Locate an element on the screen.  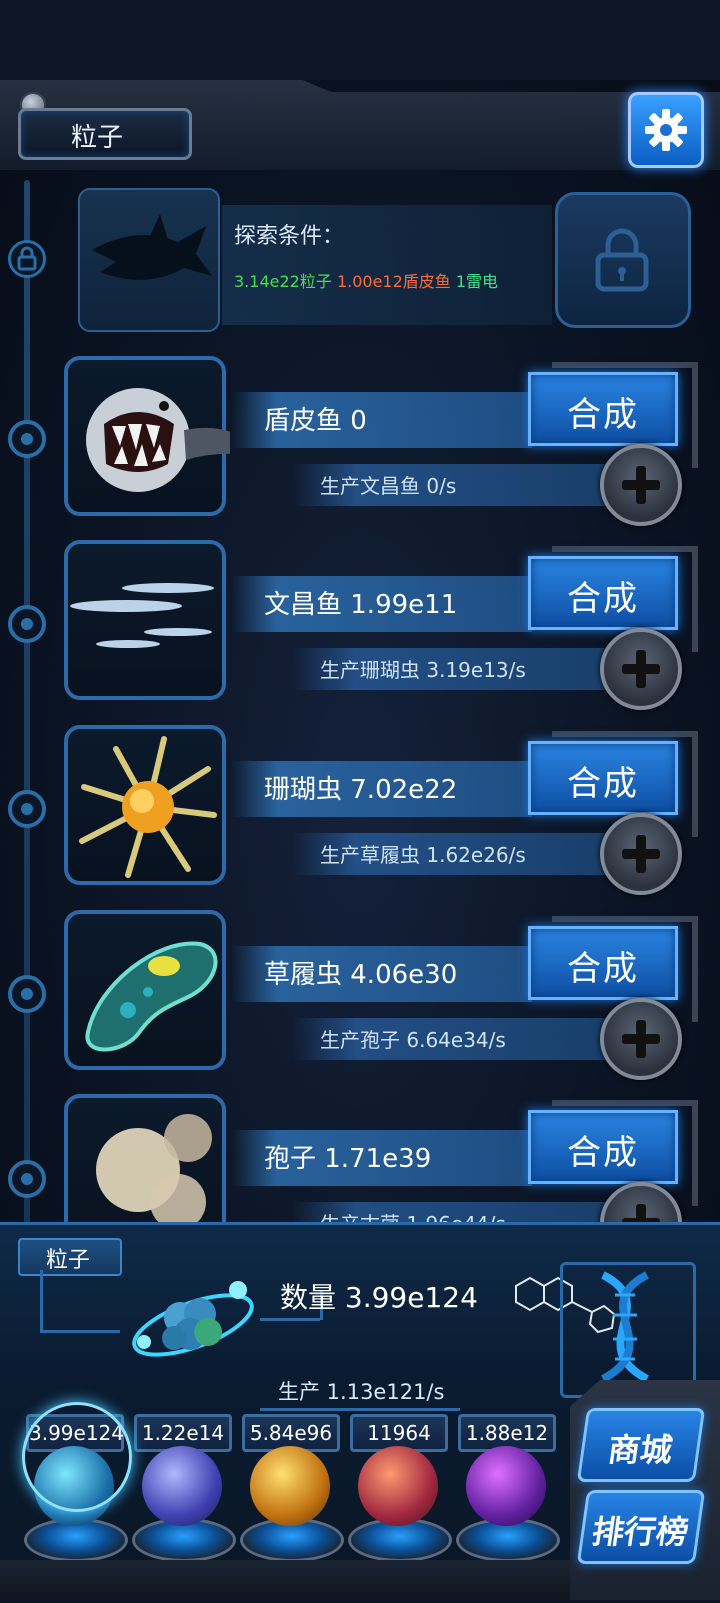
creature-production: 生产珊瑚虫 3.19e13/s is located at coordinates (423, 670).